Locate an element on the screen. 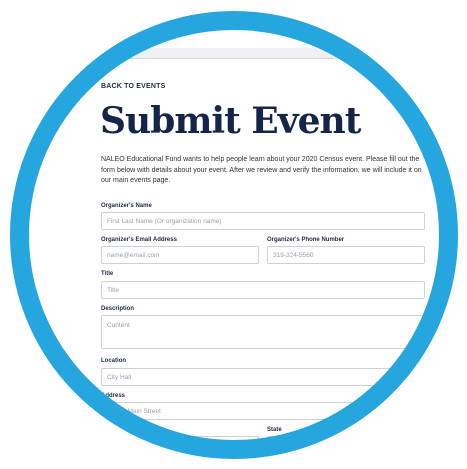  organizer-phone-label: Organizer's Phone Number is located at coordinates (306, 240).